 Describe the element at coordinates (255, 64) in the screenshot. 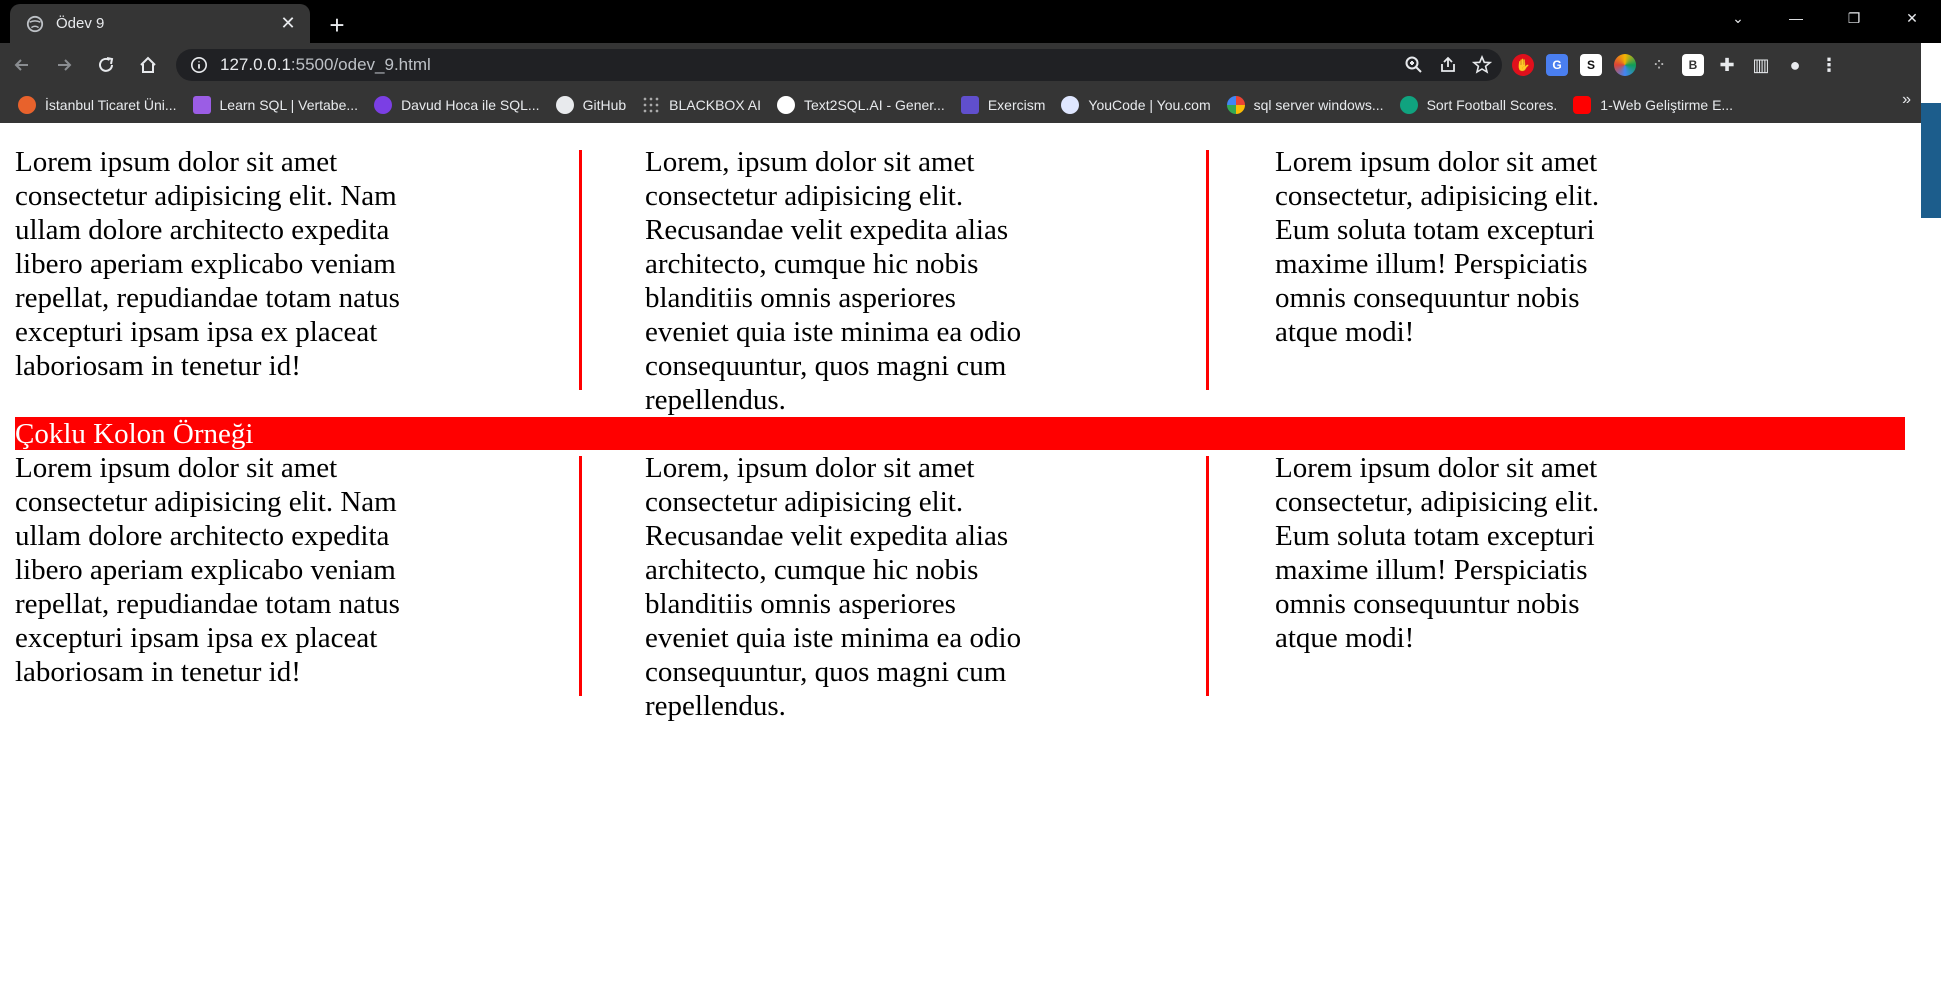

I see `url-host: 127.0.0.1` at that location.